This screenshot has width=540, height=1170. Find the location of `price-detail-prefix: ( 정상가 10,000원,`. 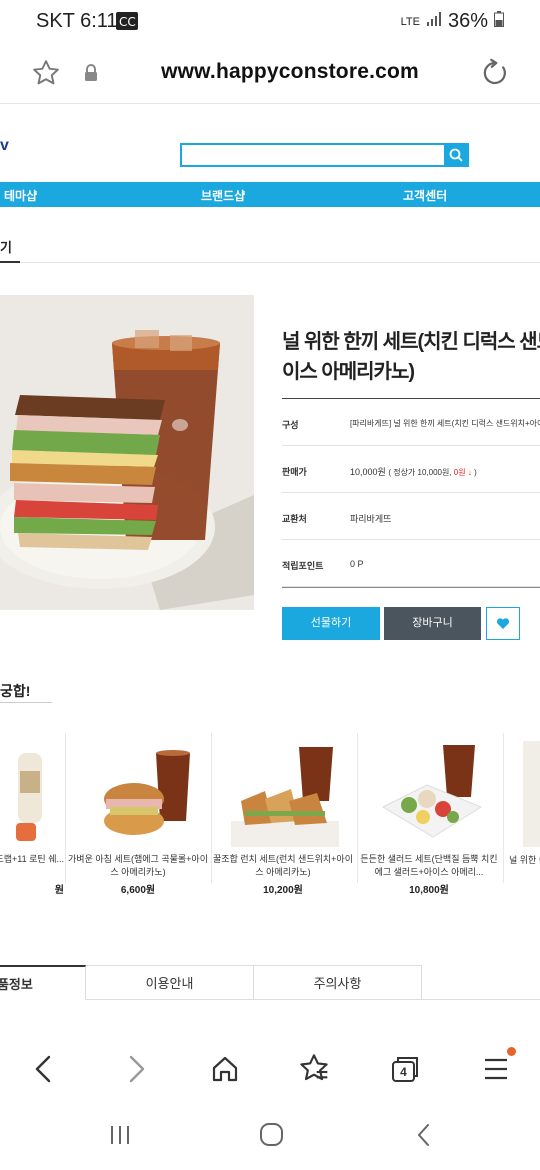

price-detail-prefix: ( 정상가 10,000원, is located at coordinates (421, 472).